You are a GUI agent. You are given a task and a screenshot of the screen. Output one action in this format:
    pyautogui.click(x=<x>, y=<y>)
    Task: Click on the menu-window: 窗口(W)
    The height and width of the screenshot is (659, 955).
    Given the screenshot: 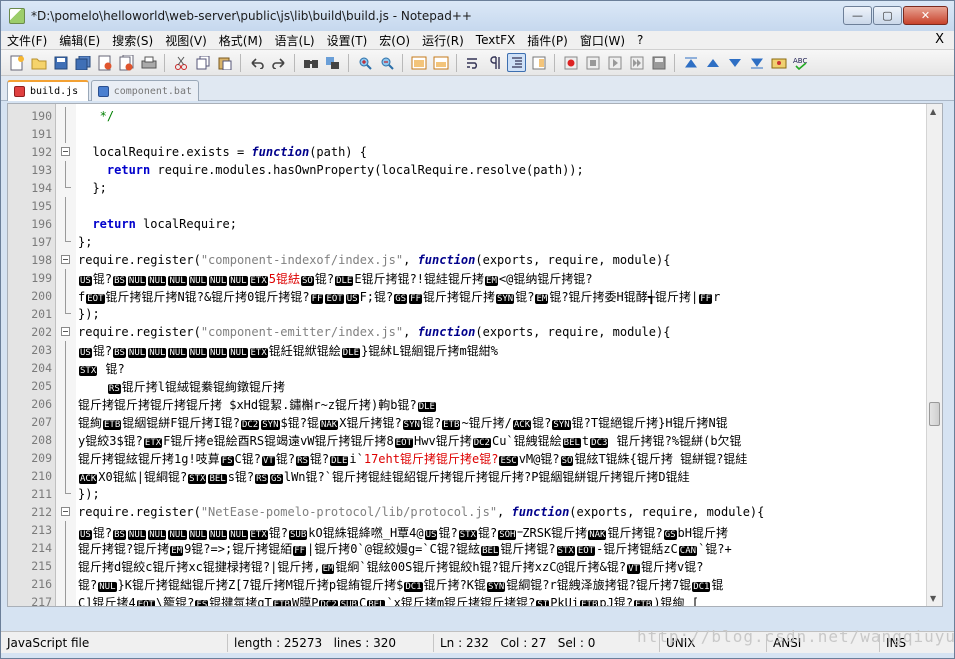 What is the action you would take?
    pyautogui.click(x=602, y=40)
    